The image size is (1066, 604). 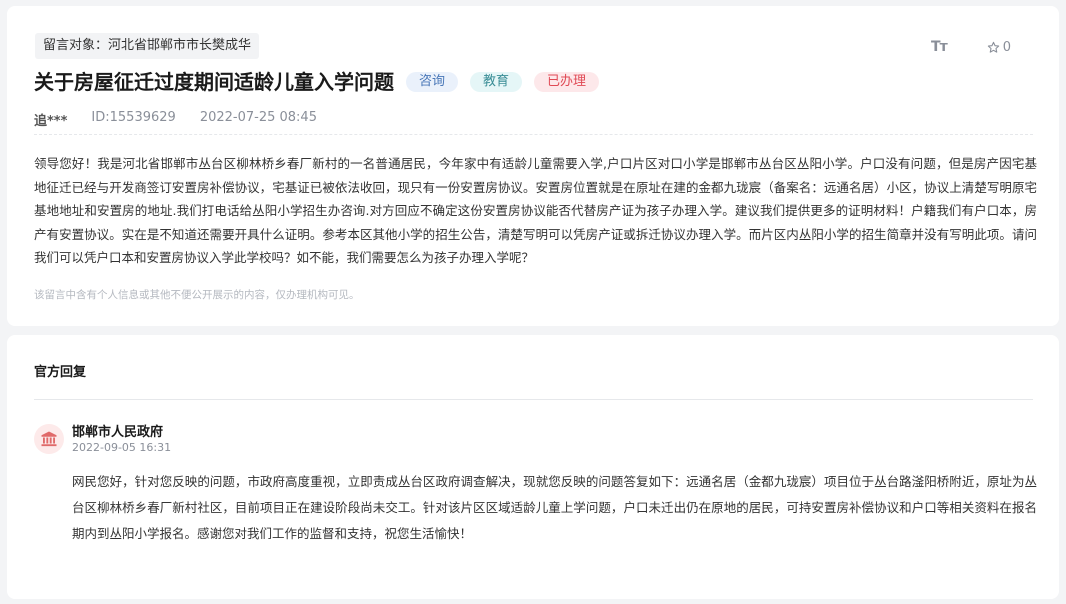 What do you see at coordinates (147, 46) in the screenshot?
I see `message-target: 留言对象：河北省邯郸市市长樊成华` at bounding box center [147, 46].